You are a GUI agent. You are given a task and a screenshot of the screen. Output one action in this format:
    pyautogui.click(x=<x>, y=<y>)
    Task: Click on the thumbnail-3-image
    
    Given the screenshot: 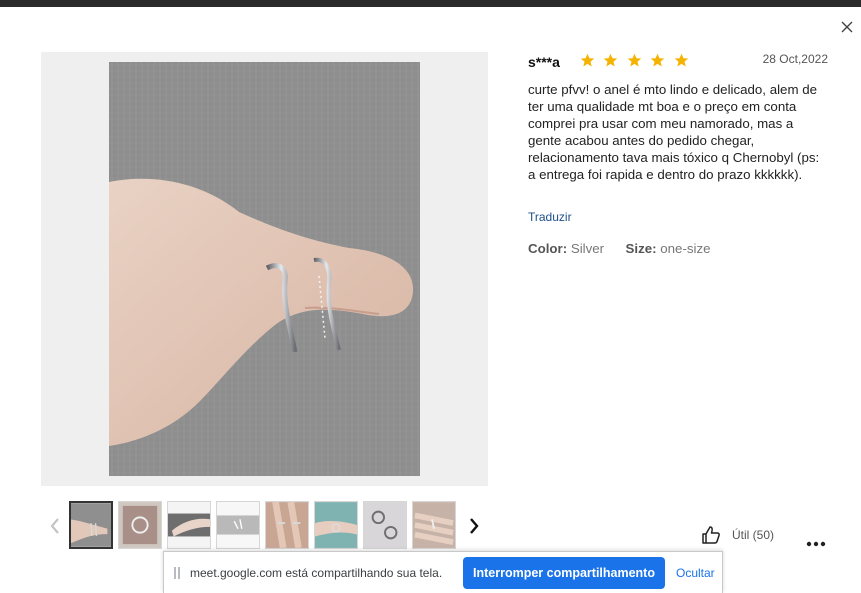 What is the action you would take?
    pyautogui.click(x=189, y=525)
    